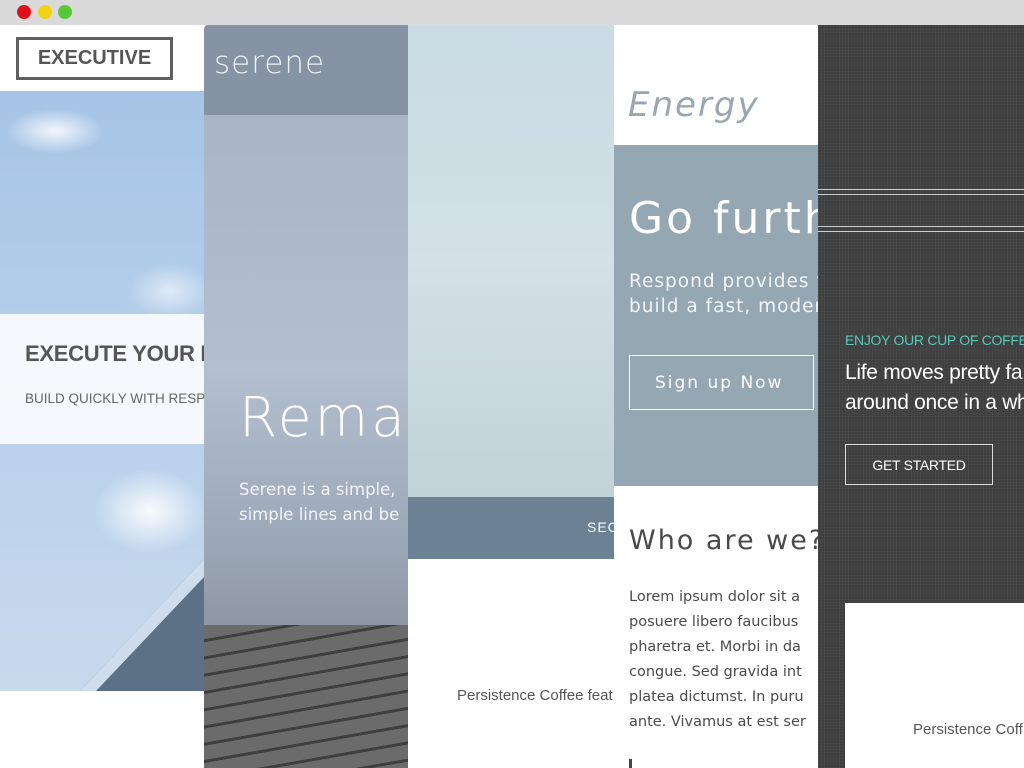 Image resolution: width=1024 pixels, height=768 pixels. What do you see at coordinates (45, 12) in the screenshot?
I see `minimize-window-button` at bounding box center [45, 12].